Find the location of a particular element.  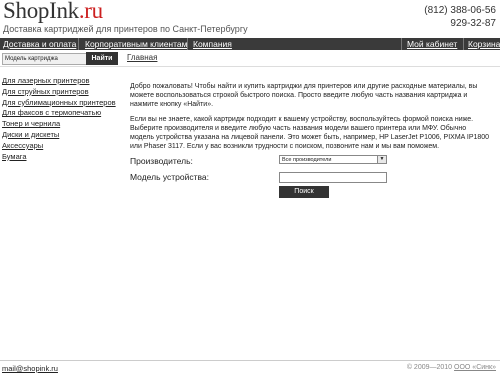

company-link: ООО «Синк» is located at coordinates (475, 367).